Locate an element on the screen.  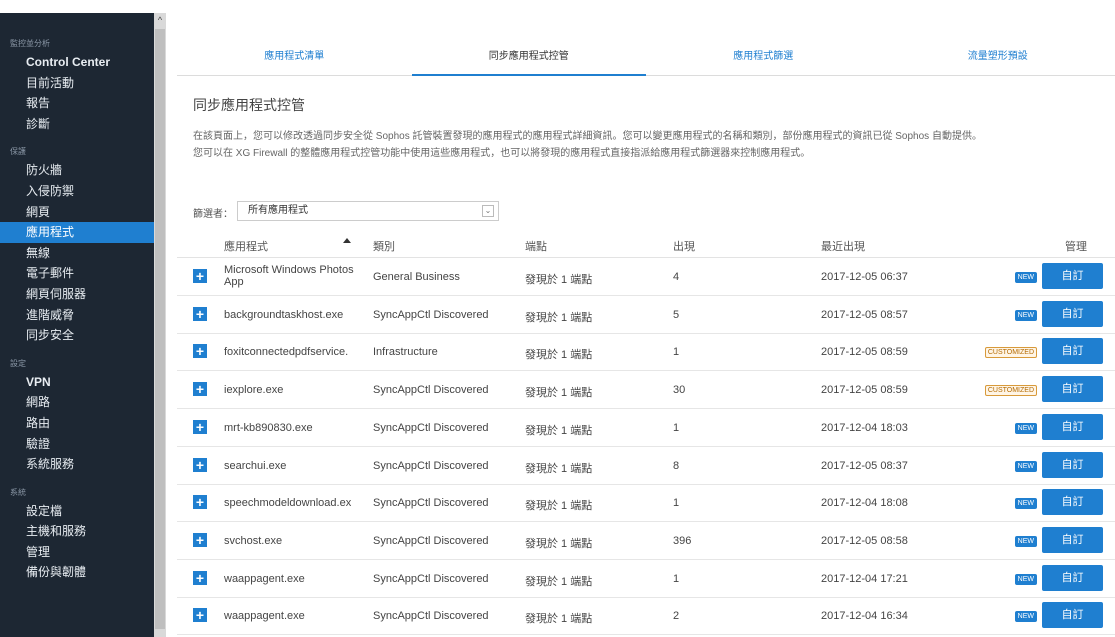
scroll-up-icon: ^ is located at coordinates (160, 20).